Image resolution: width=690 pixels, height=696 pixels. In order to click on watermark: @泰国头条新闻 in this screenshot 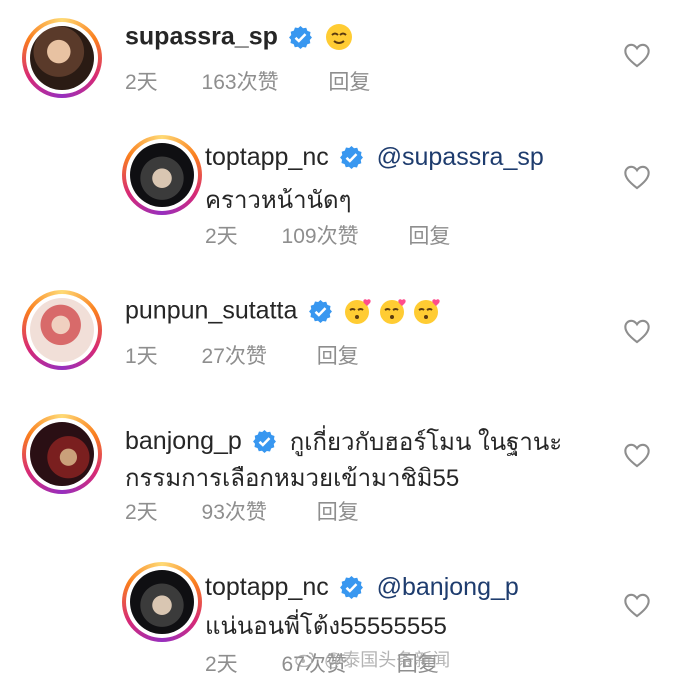, I will do `click(372, 659)`.